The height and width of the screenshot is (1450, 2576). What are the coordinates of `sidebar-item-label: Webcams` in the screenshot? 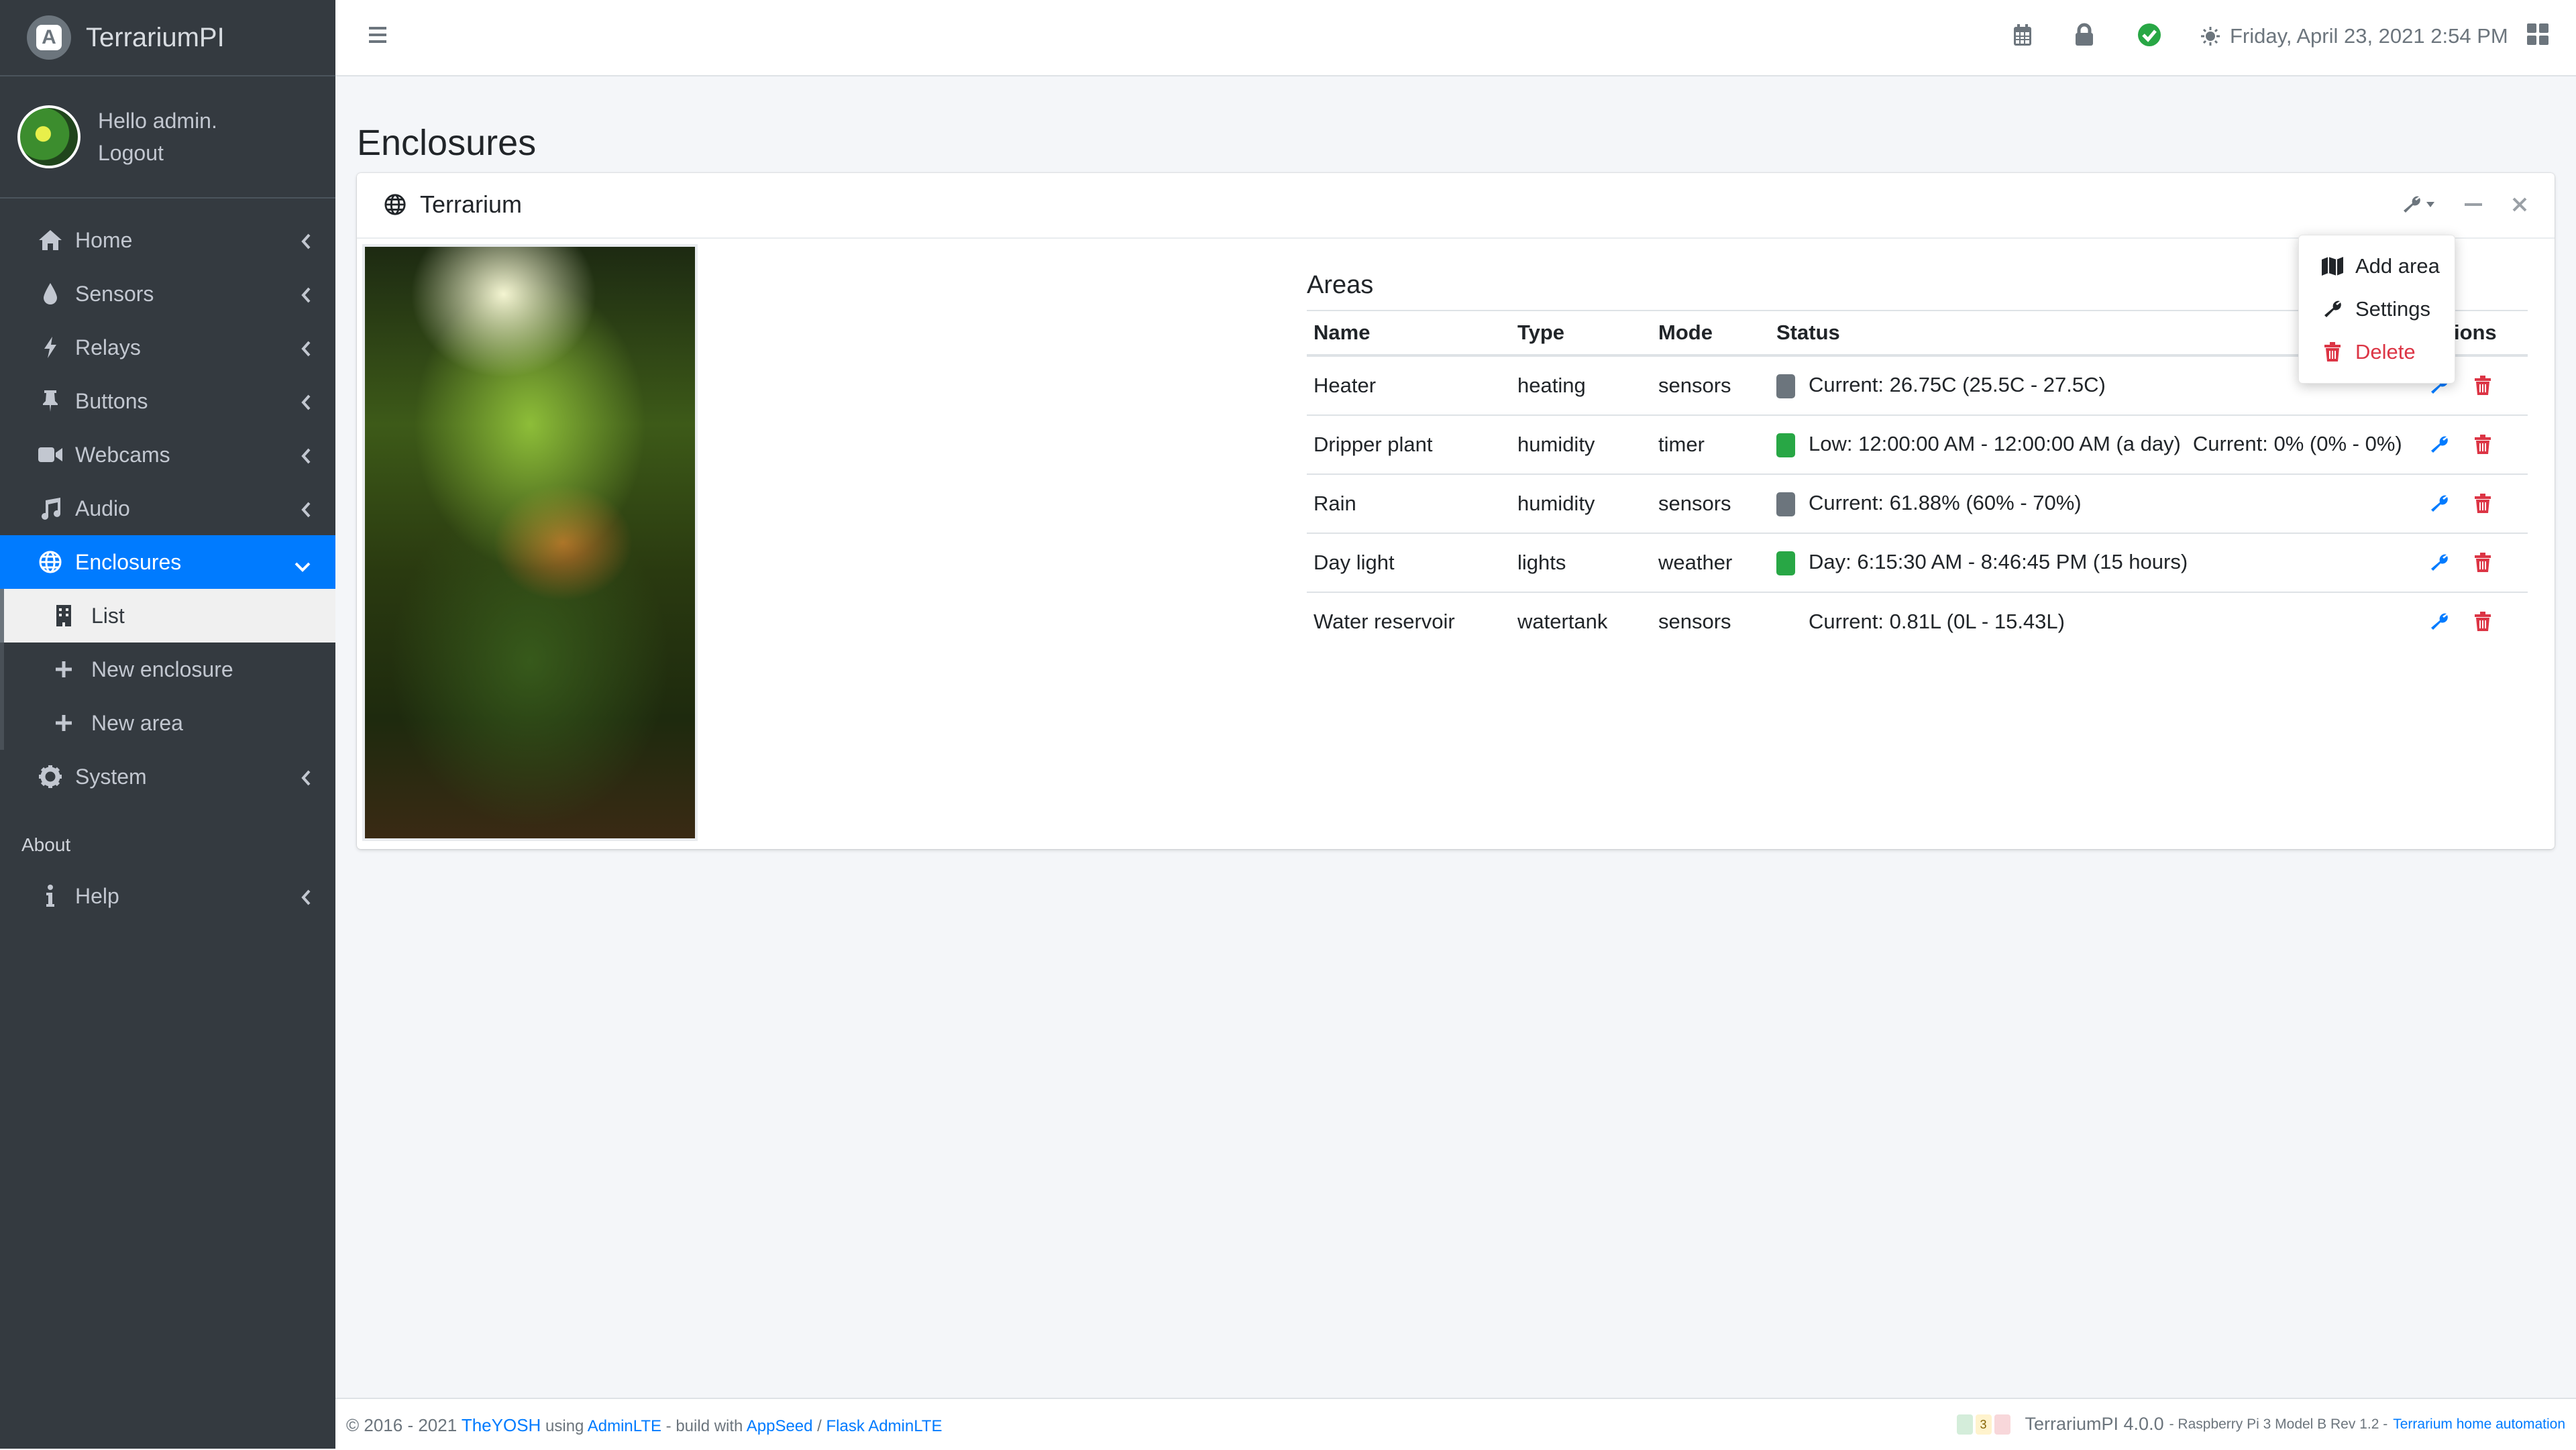 It's located at (122, 454).